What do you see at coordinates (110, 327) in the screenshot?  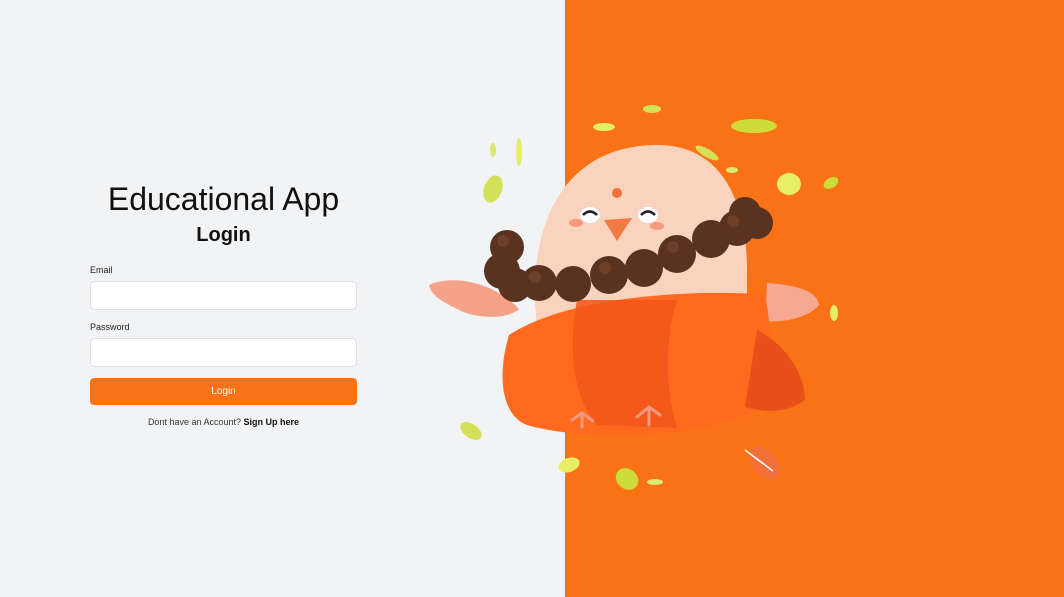 I see `password-label: Password` at bounding box center [110, 327].